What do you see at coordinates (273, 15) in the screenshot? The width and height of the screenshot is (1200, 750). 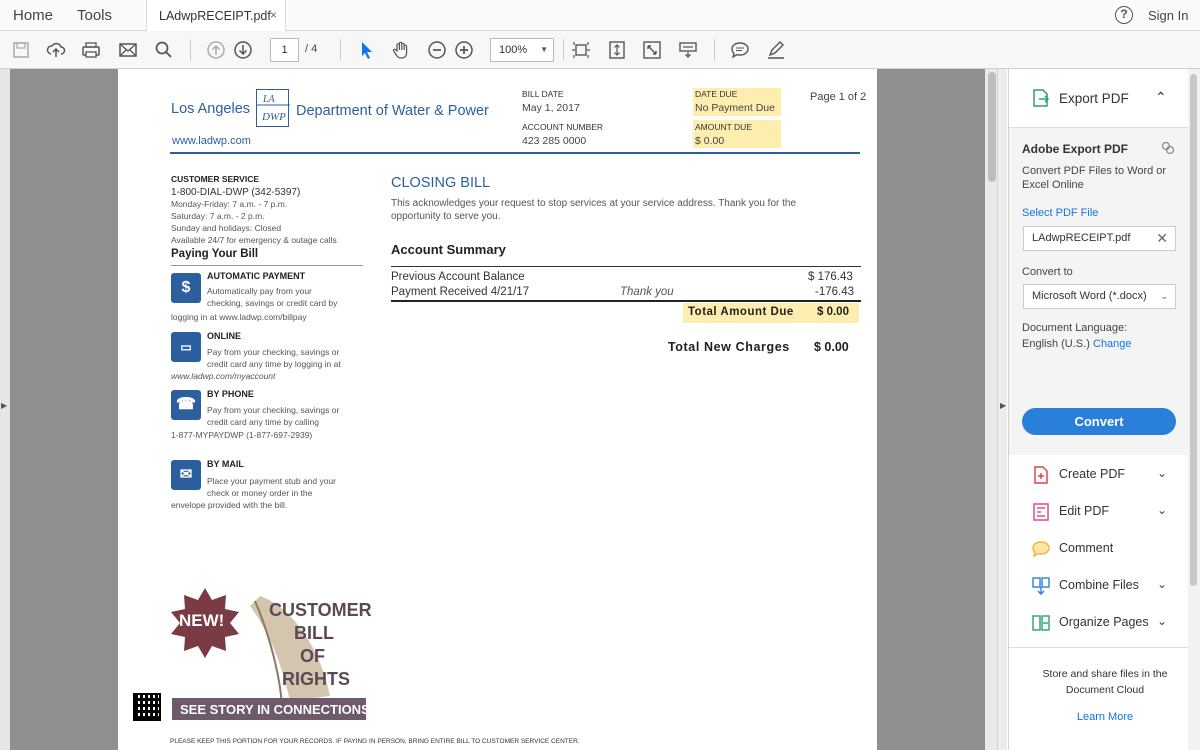 I see `close-tab-icon: ×` at bounding box center [273, 15].